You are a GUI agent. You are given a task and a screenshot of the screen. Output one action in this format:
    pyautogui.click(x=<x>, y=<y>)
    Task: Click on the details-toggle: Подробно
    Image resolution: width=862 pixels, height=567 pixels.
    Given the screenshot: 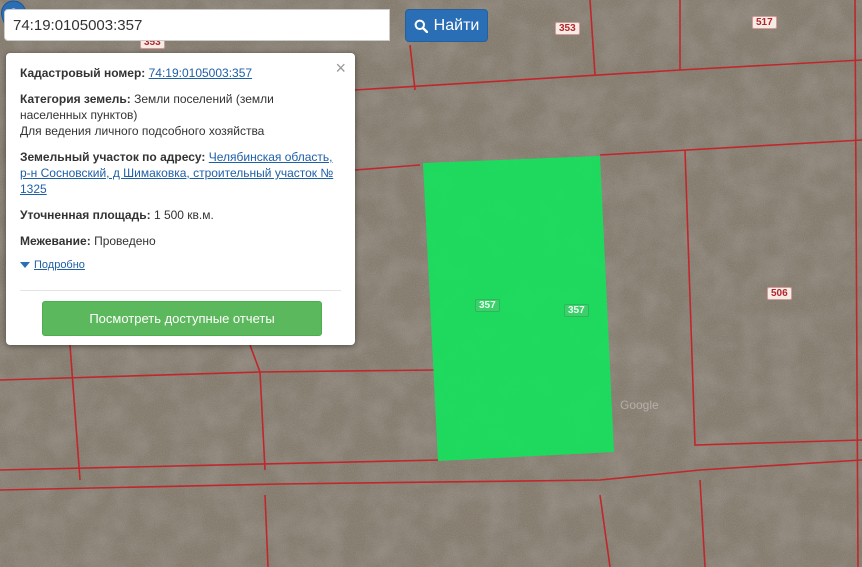 What is the action you would take?
    pyautogui.click(x=180, y=265)
    